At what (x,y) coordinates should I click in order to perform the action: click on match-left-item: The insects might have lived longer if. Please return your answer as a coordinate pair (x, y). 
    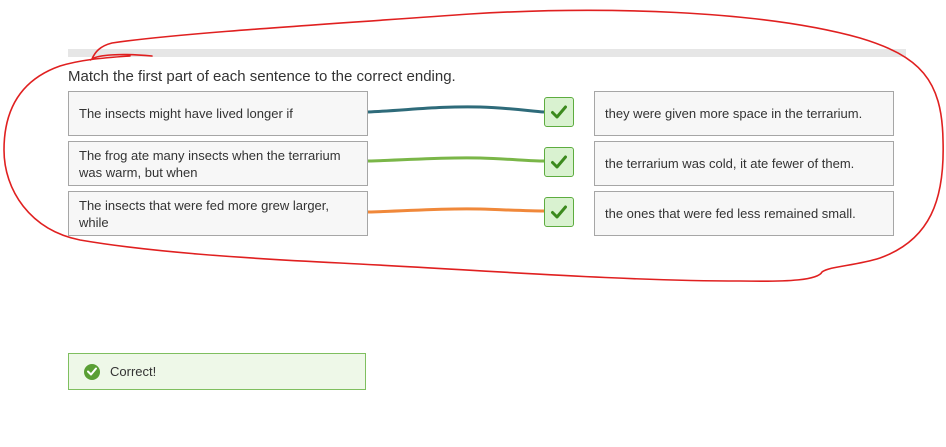
    Looking at the image, I should click on (218, 113).